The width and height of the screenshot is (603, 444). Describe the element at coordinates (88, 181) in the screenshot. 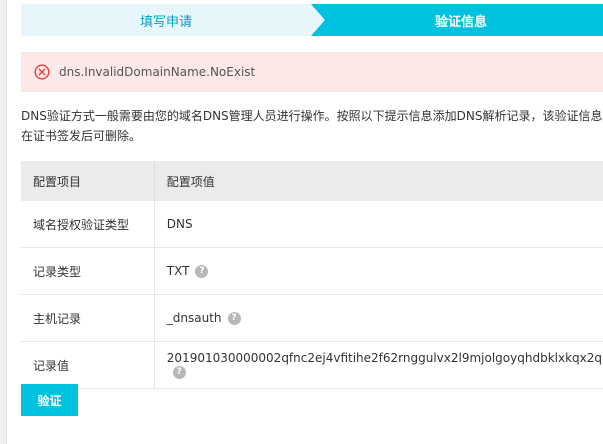

I see `column-header-item: 配置项目` at that location.